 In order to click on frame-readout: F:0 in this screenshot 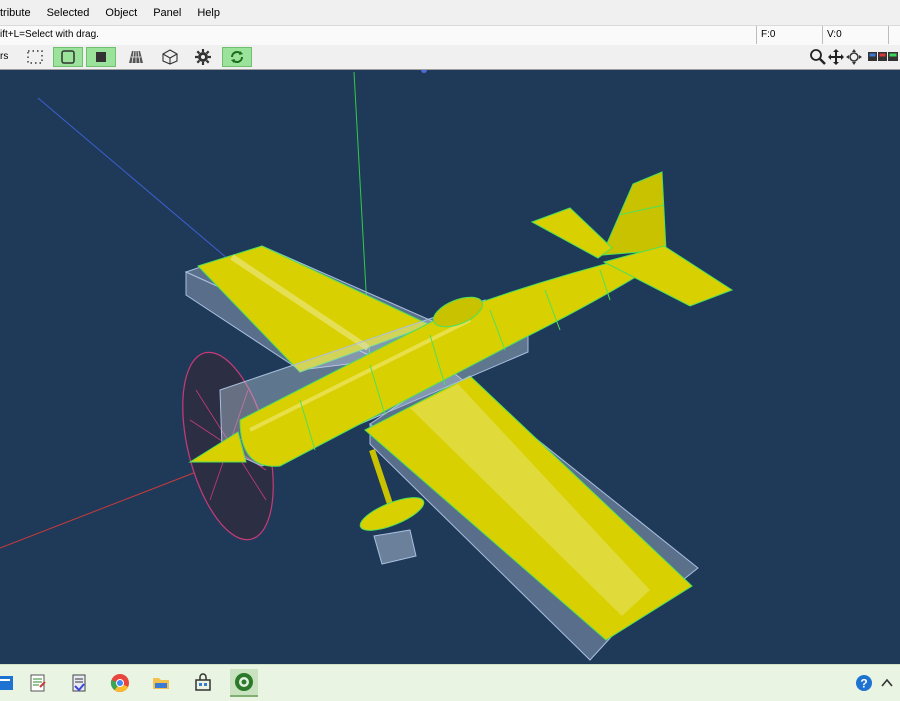, I will do `click(789, 35)`.